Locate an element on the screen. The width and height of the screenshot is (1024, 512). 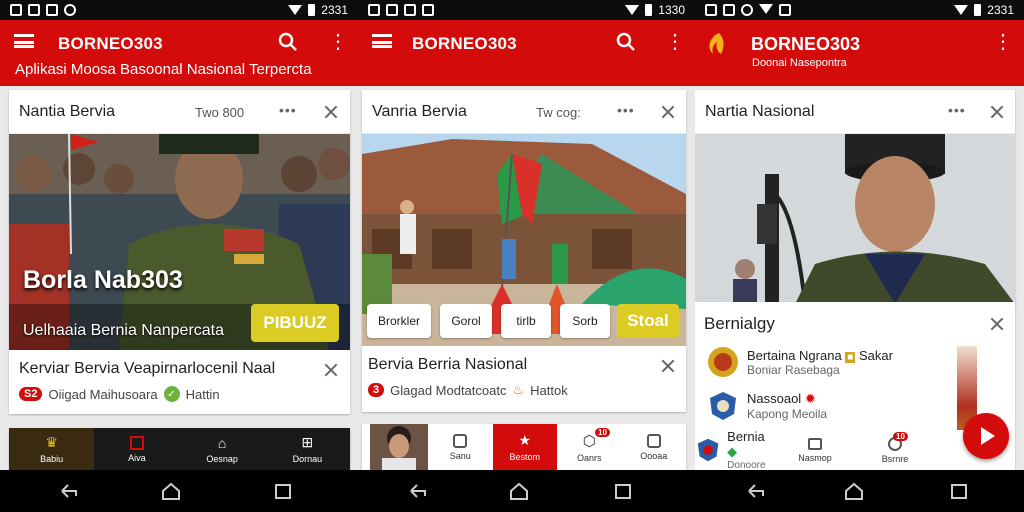
news-icon is located at coordinates (136, 442).